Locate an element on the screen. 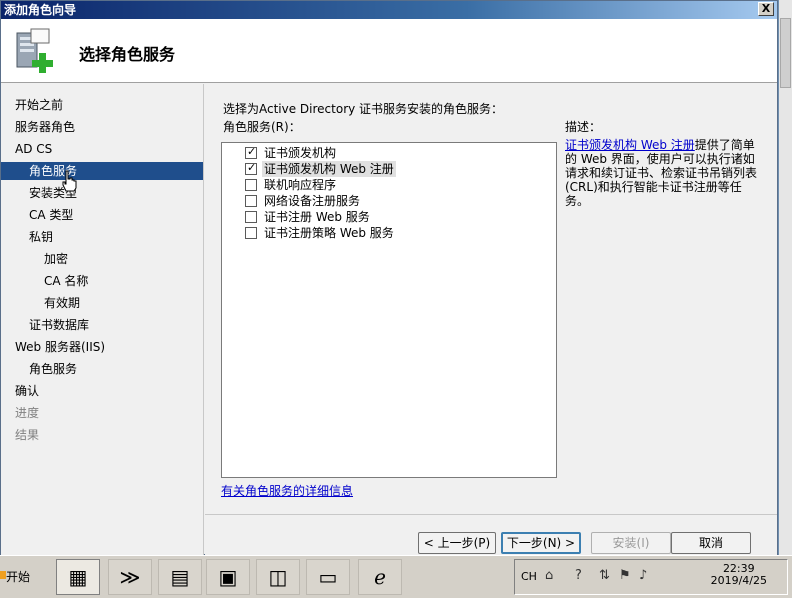 The width and height of the screenshot is (792, 598). nav-item-web-server: Web 服务器(IIS) is located at coordinates (102, 347).